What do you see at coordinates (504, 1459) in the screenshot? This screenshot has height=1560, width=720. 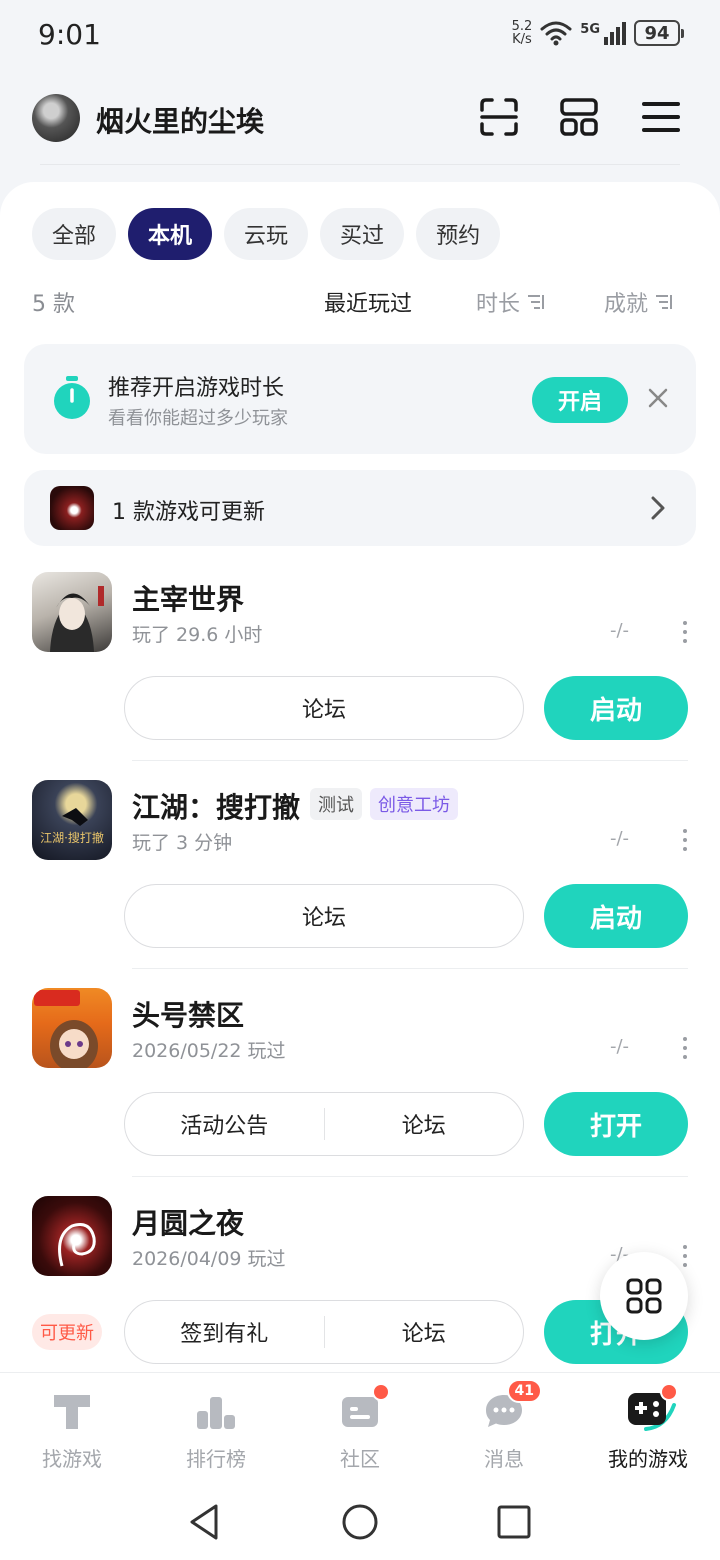 I see `tab-label: 消息` at bounding box center [504, 1459].